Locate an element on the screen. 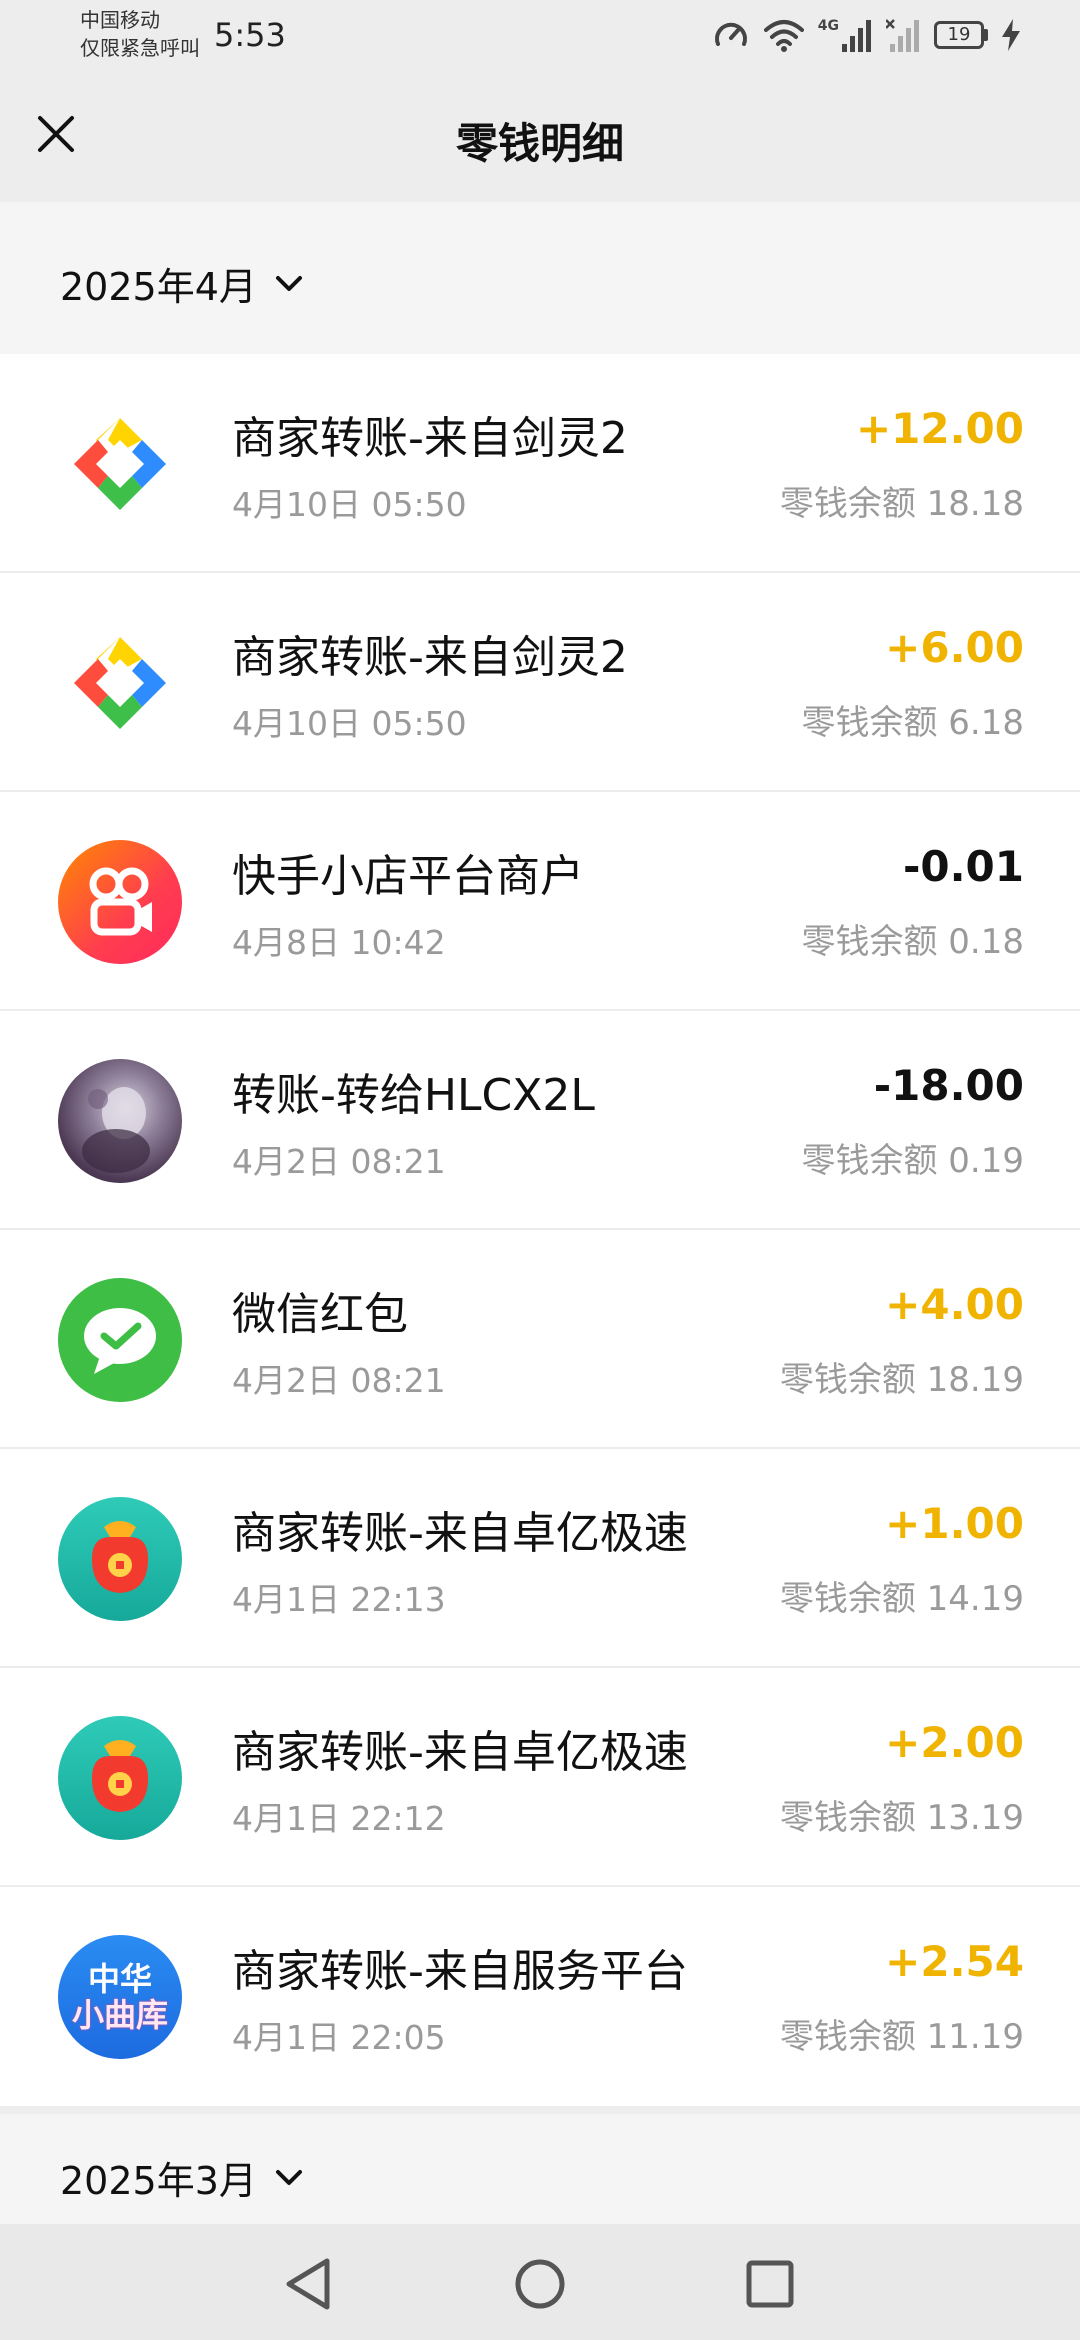 The height and width of the screenshot is (2340, 1080). balance-value: 18.19 is located at coordinates (975, 1380).